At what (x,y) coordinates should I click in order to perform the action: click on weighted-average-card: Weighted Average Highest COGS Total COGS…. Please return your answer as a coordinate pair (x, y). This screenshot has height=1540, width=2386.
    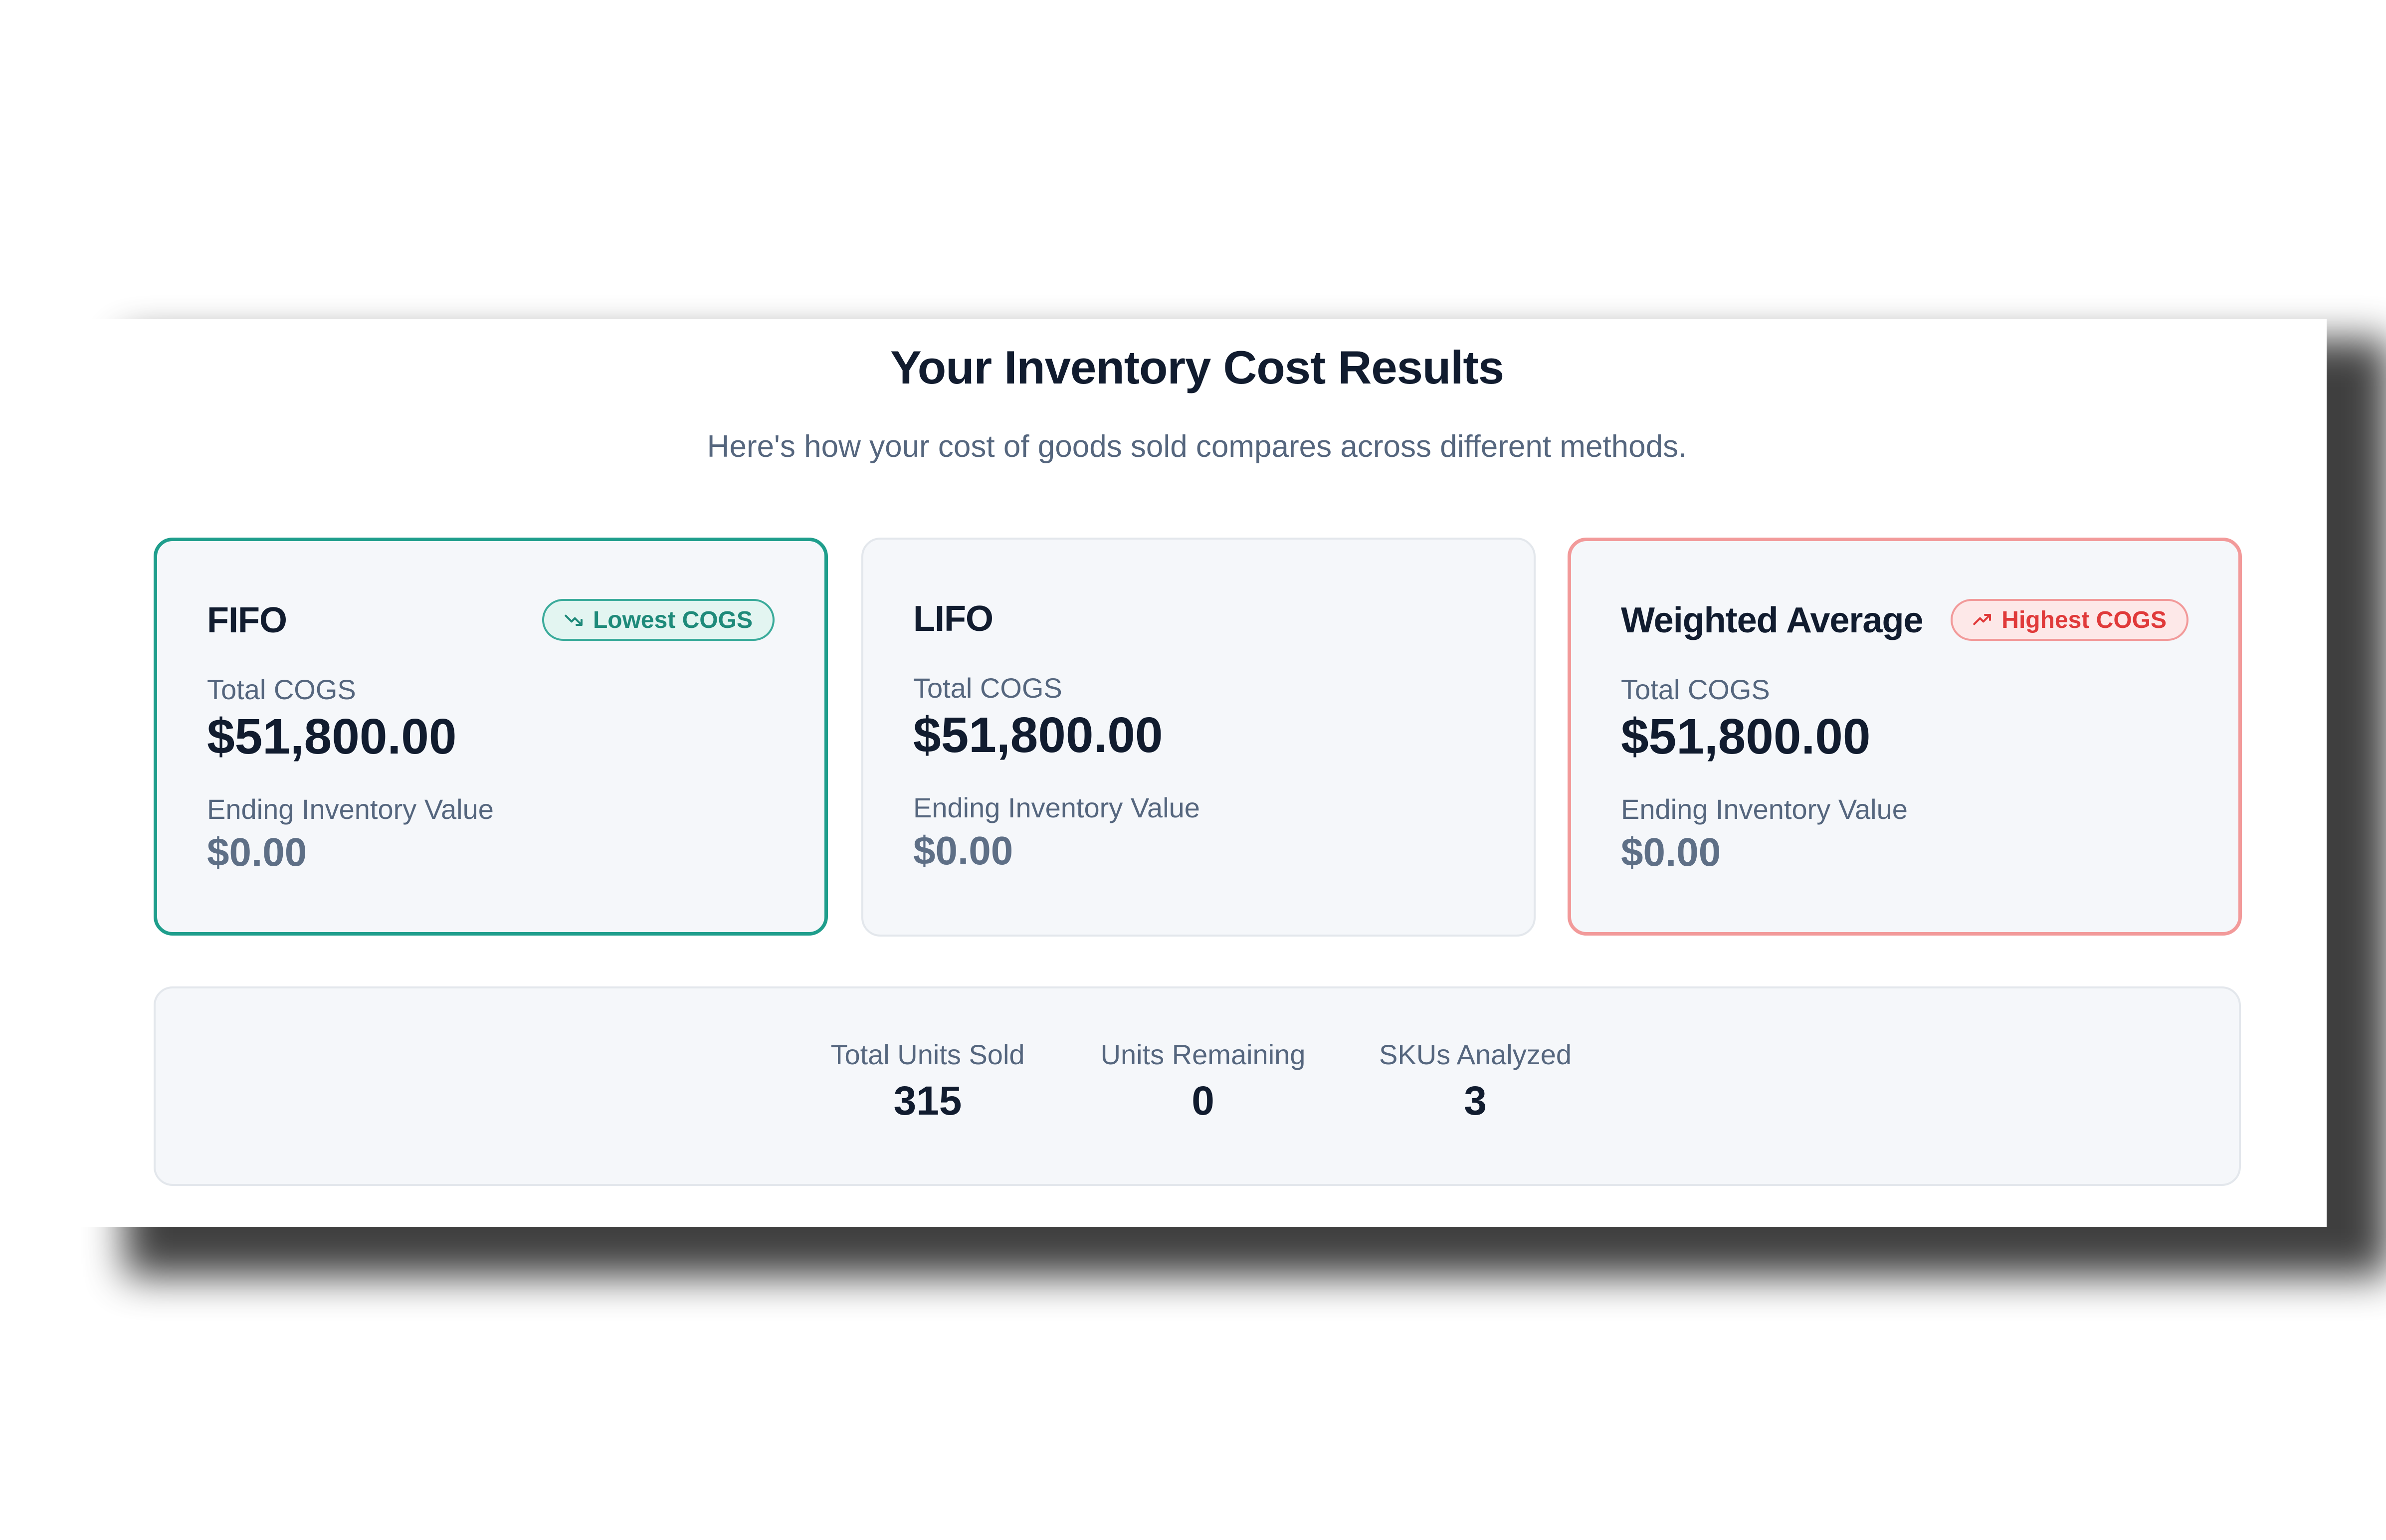
    Looking at the image, I should click on (1905, 737).